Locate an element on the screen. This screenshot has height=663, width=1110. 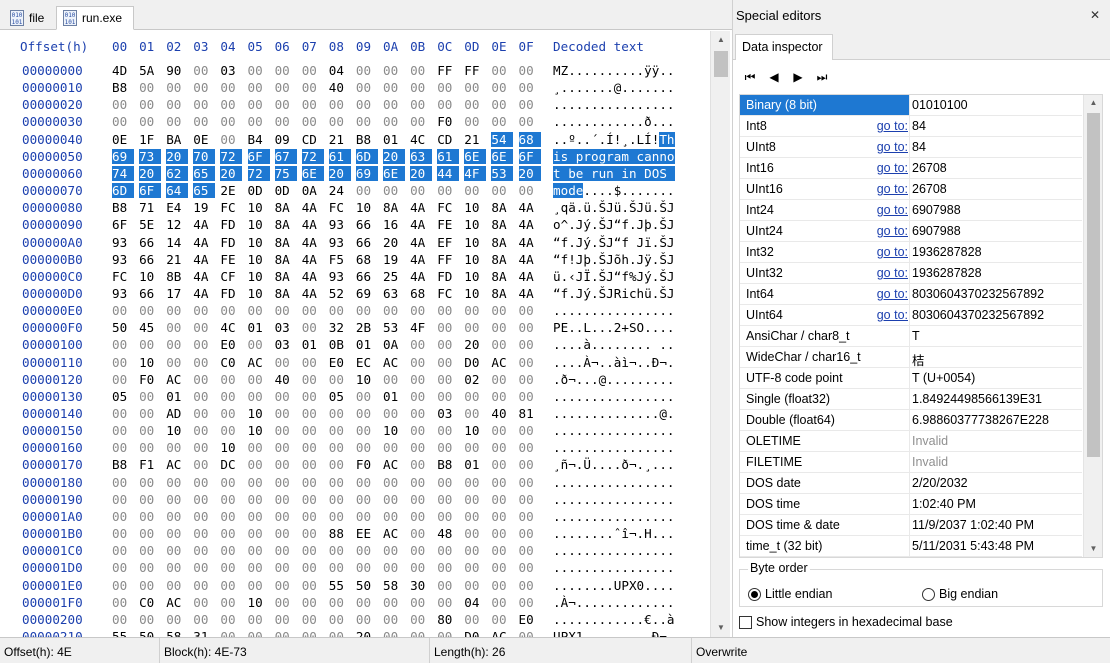
inspector-value: 1:02:40 PM is located at coordinates (996, 504).